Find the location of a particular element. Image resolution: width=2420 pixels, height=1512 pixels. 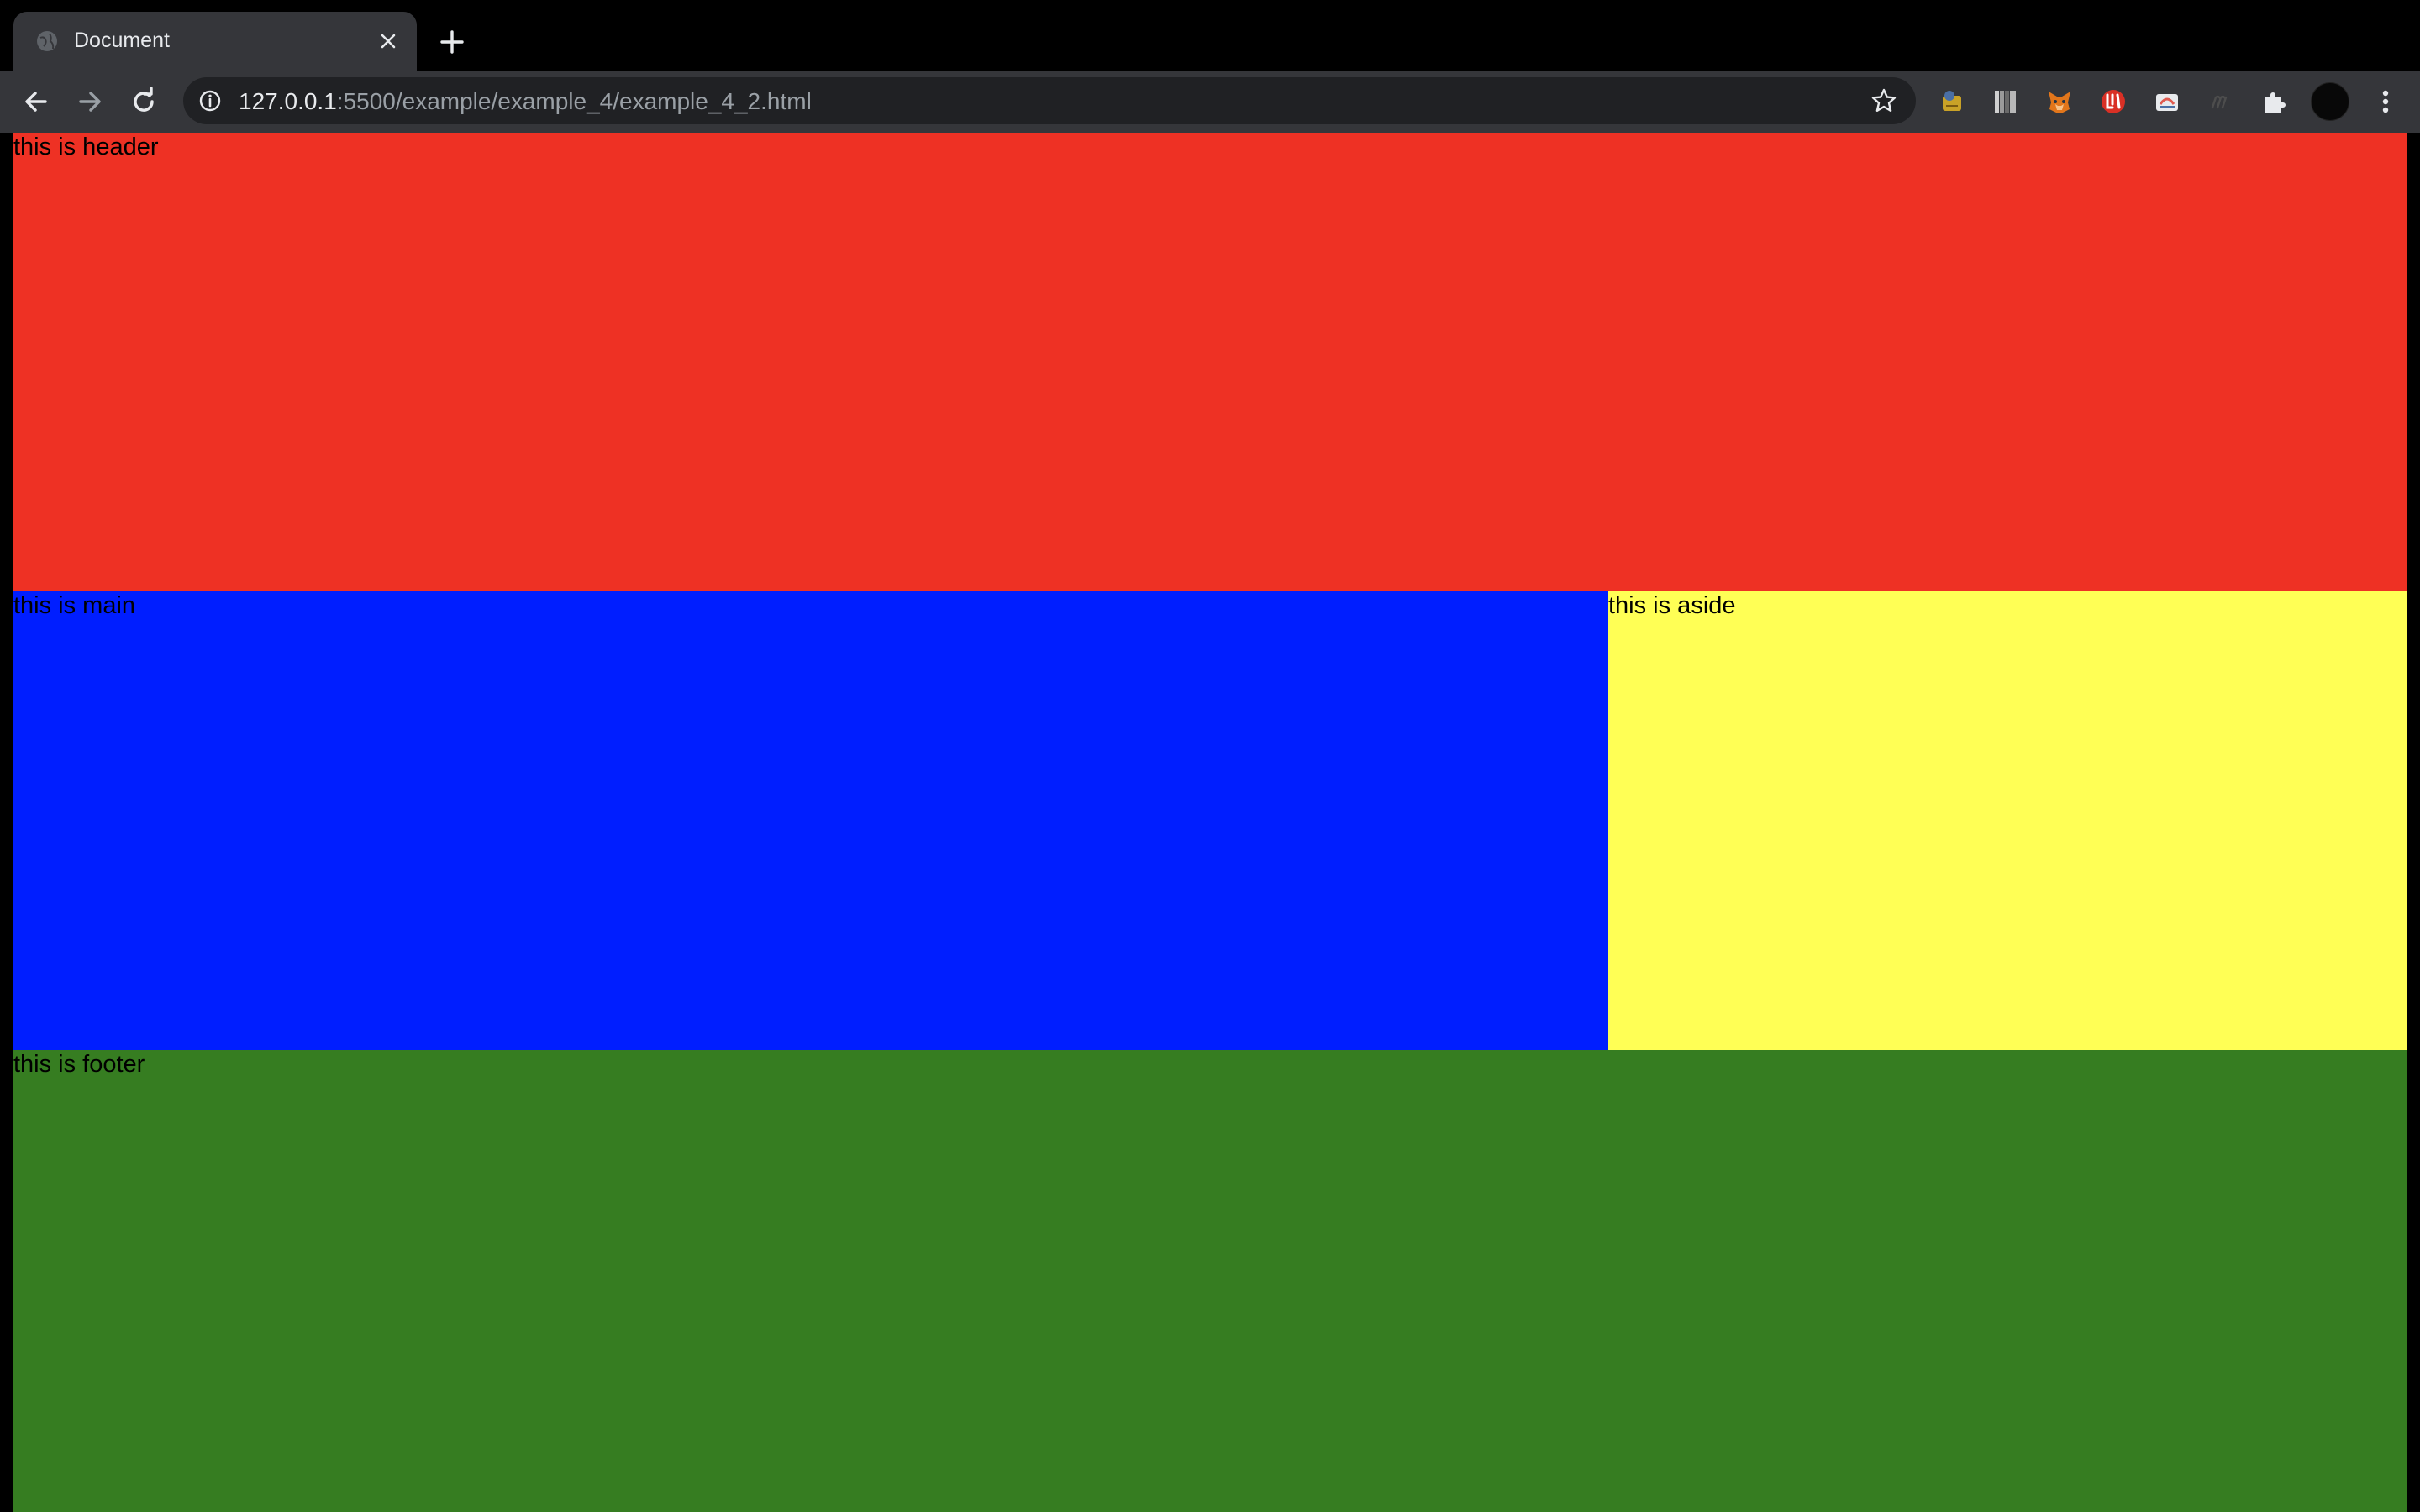

extension-icon-red is located at coordinates (2113, 101).